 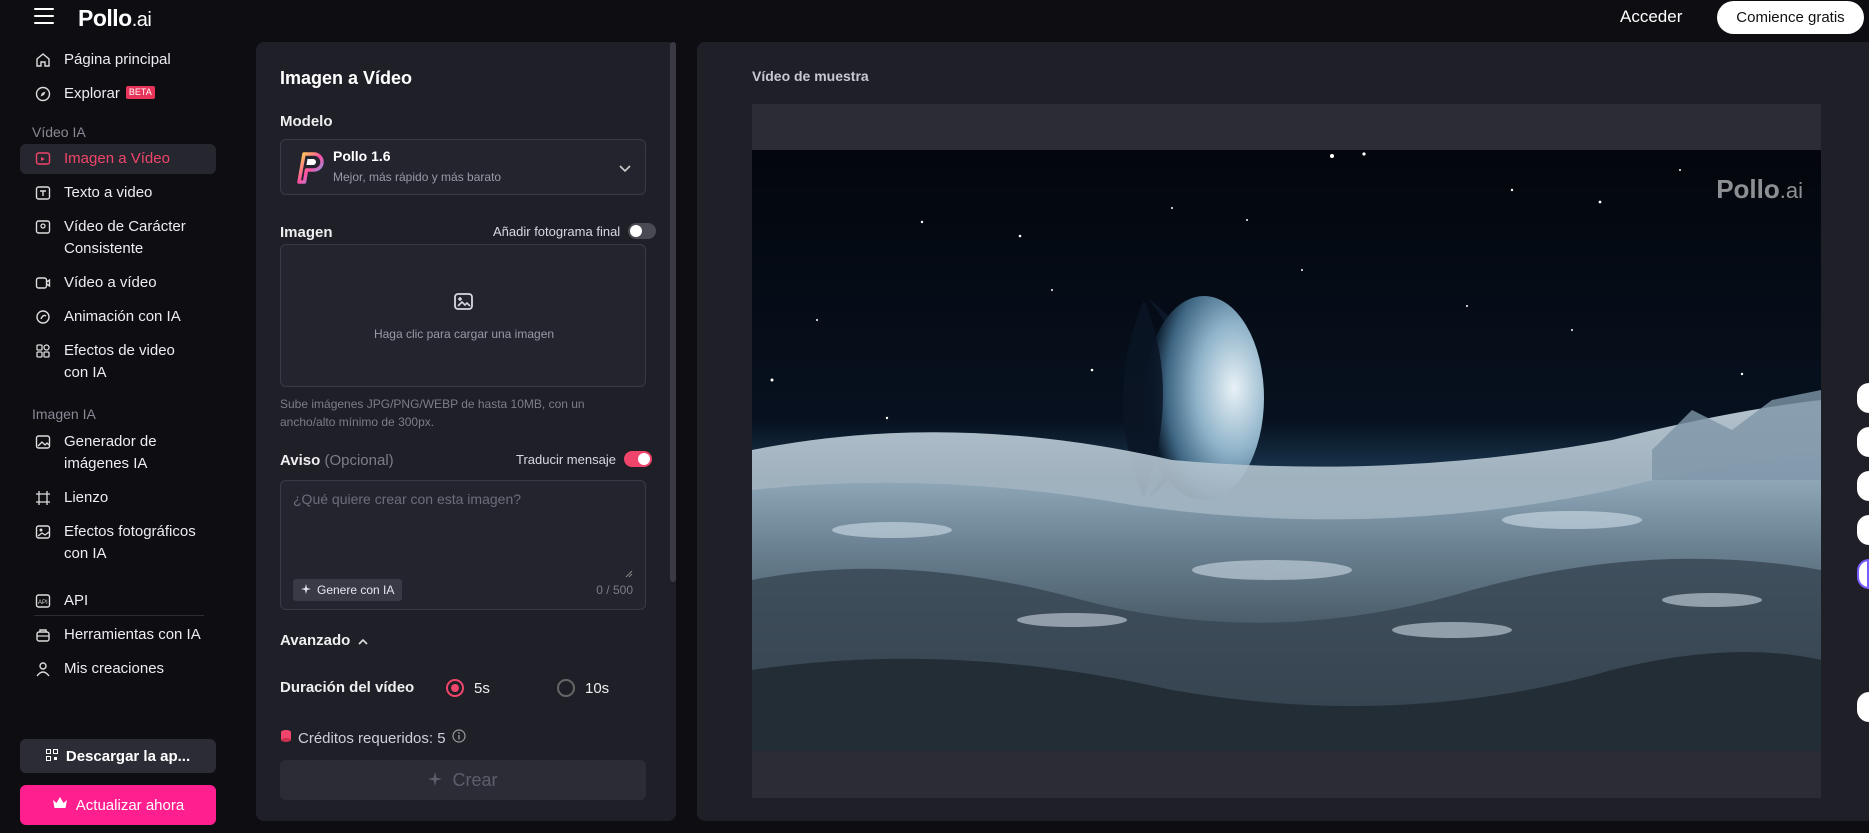 I want to click on create-button: Crear, so click(x=463, y=780).